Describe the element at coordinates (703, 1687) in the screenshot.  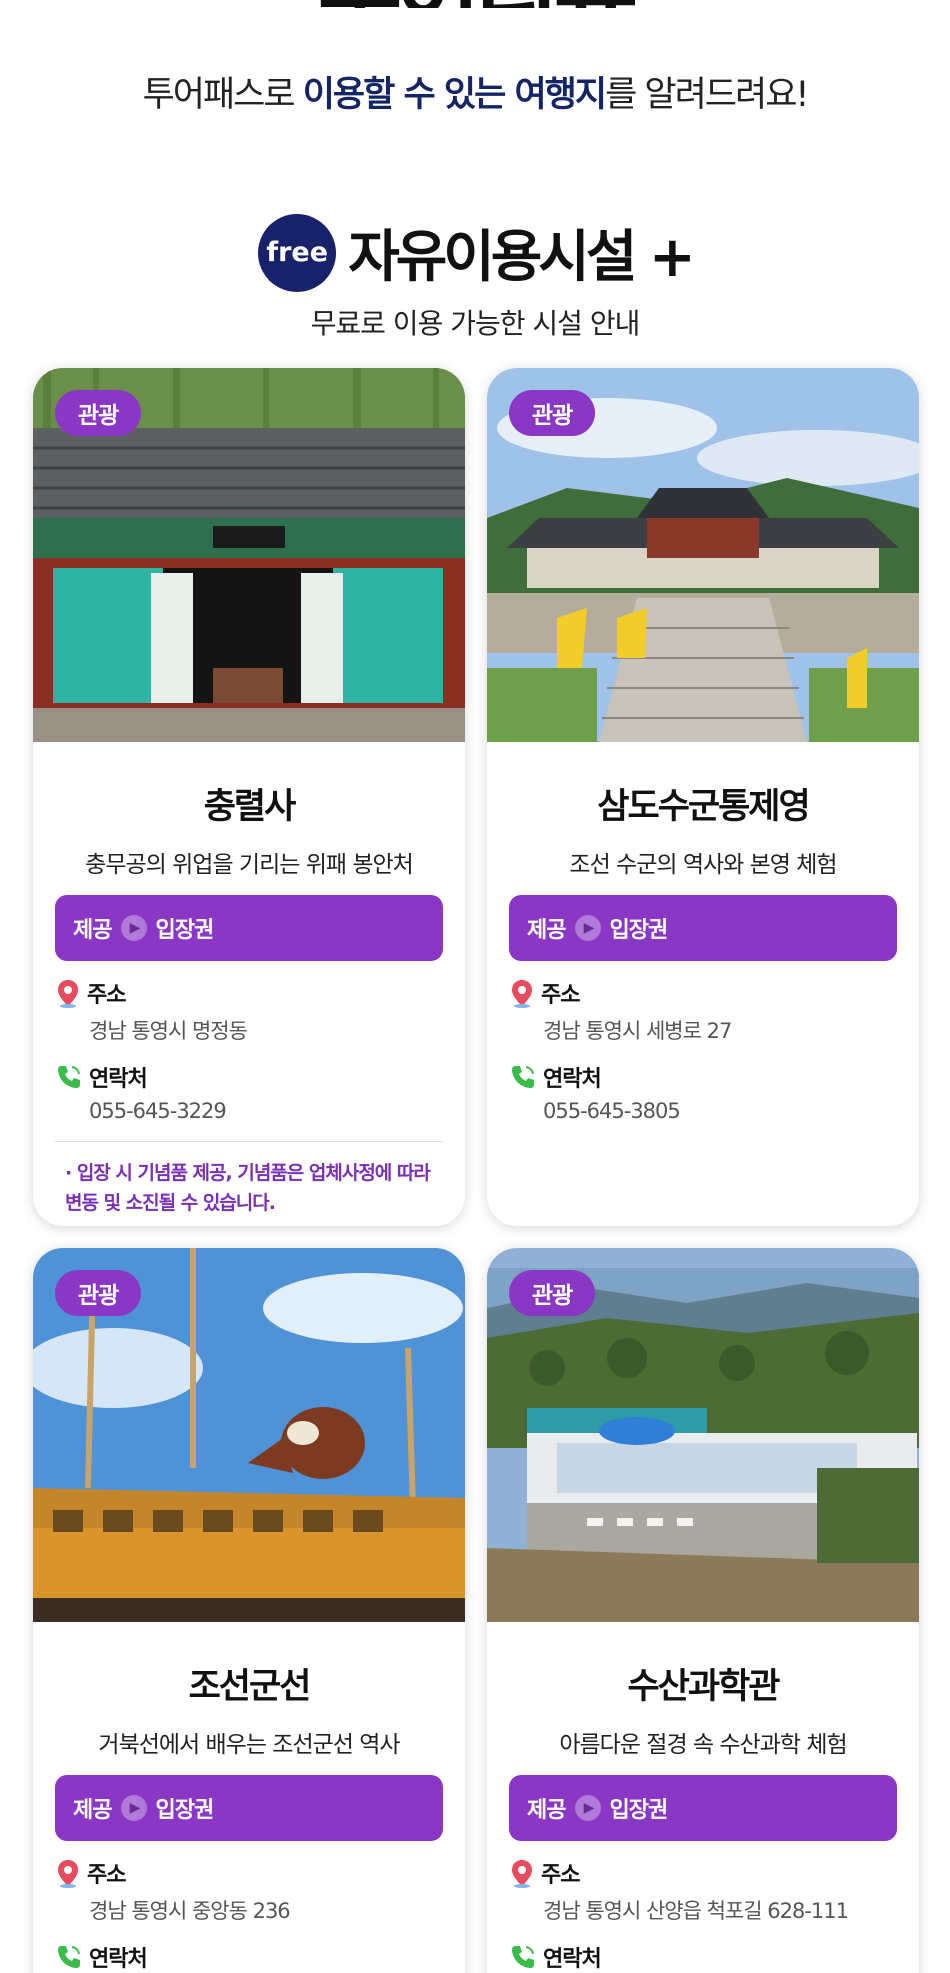
I see `facility-name: 수산과학관` at that location.